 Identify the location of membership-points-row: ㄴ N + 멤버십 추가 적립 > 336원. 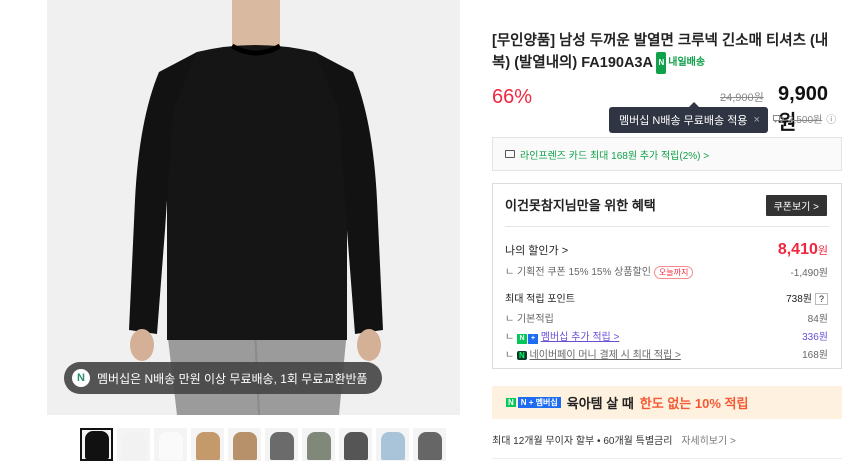
(666, 336).